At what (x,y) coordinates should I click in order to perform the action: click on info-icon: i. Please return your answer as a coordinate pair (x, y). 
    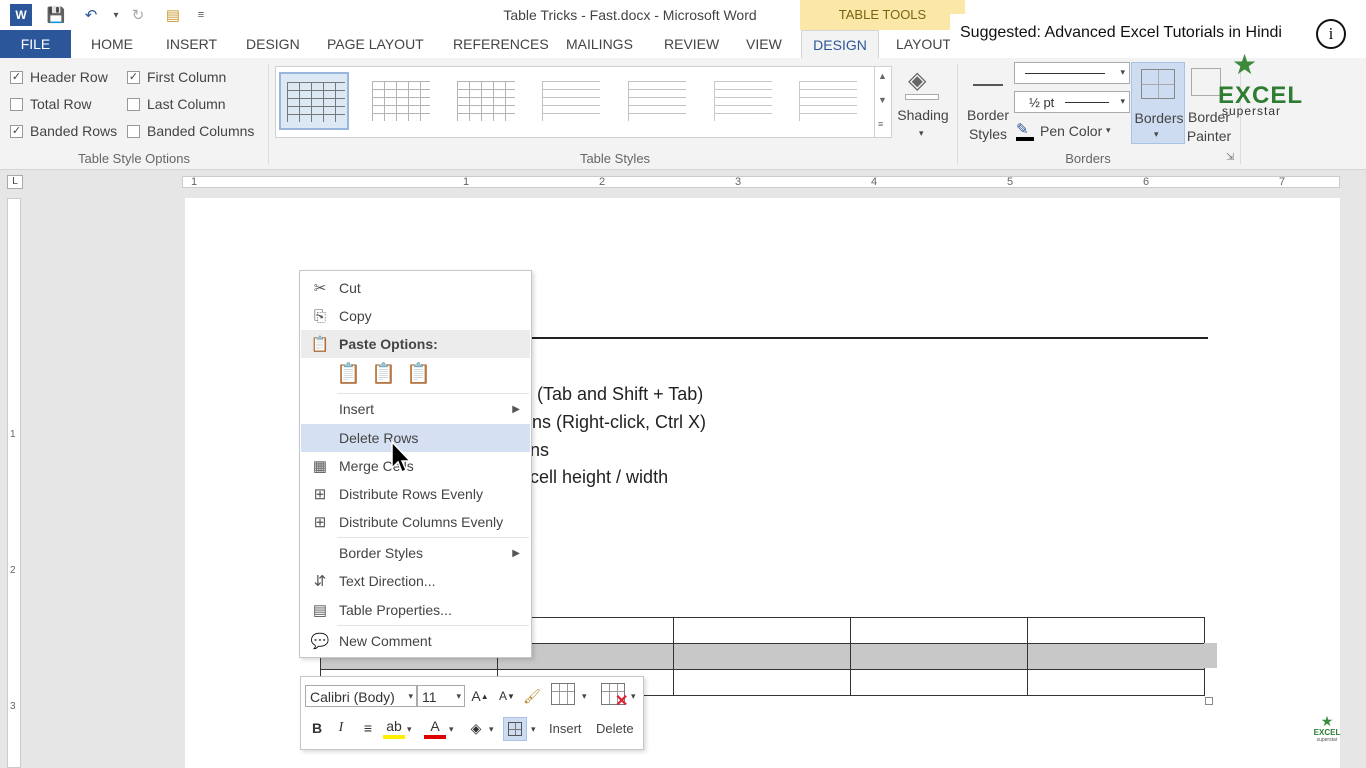
    Looking at the image, I should click on (1331, 34).